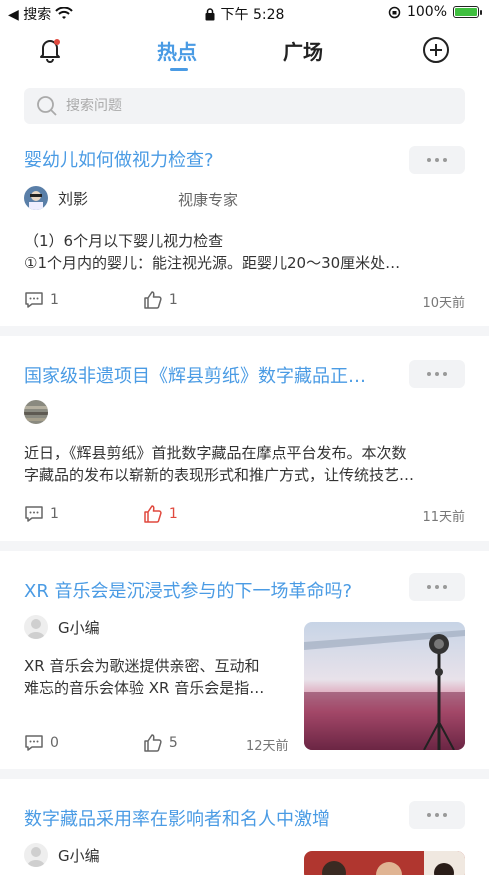  Describe the element at coordinates (101, 743) in the screenshot. I see `card-meta: 0 5` at that location.